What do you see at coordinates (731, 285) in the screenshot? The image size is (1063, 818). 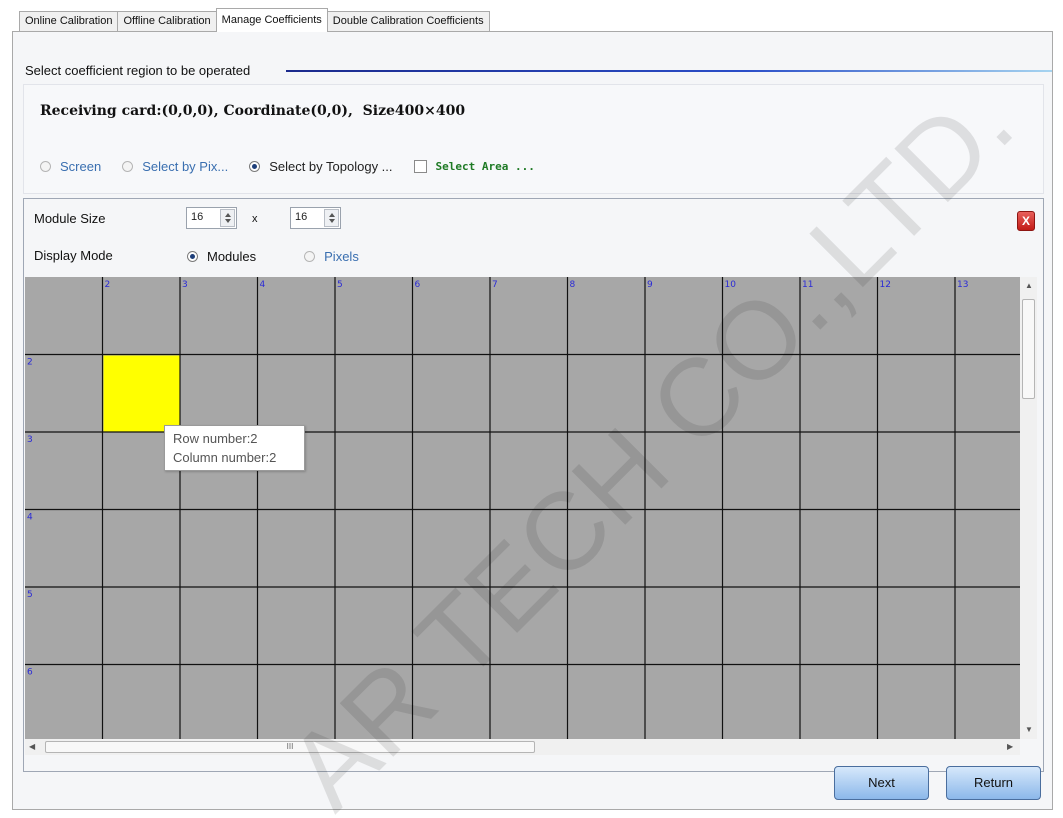 I see `column-number-label: 10` at bounding box center [731, 285].